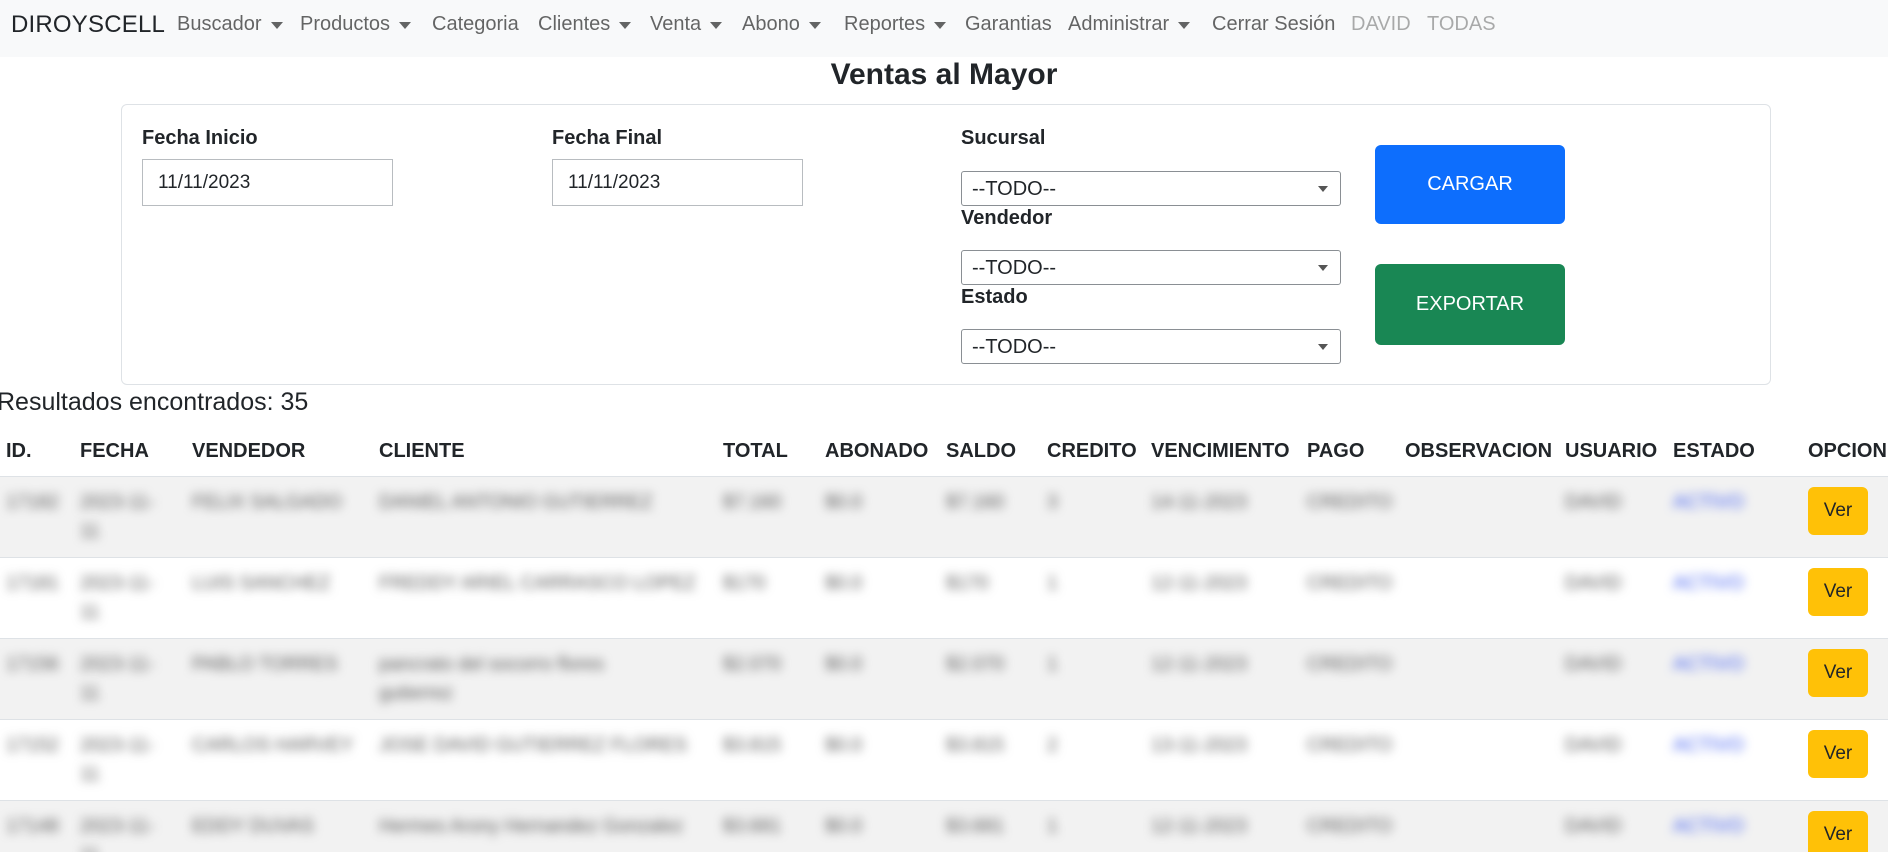  I want to click on cell-saldo: $3.681, so click(975, 826).